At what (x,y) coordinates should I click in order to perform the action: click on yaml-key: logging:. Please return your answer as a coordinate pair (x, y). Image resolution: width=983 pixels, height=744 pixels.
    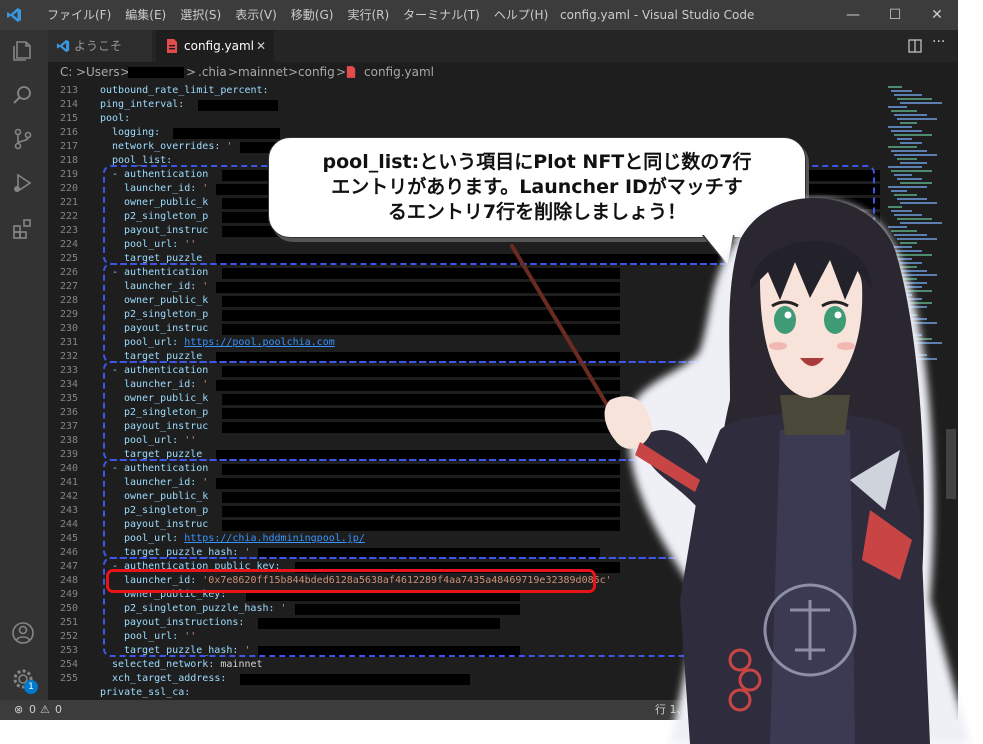
    Looking at the image, I should click on (136, 132).